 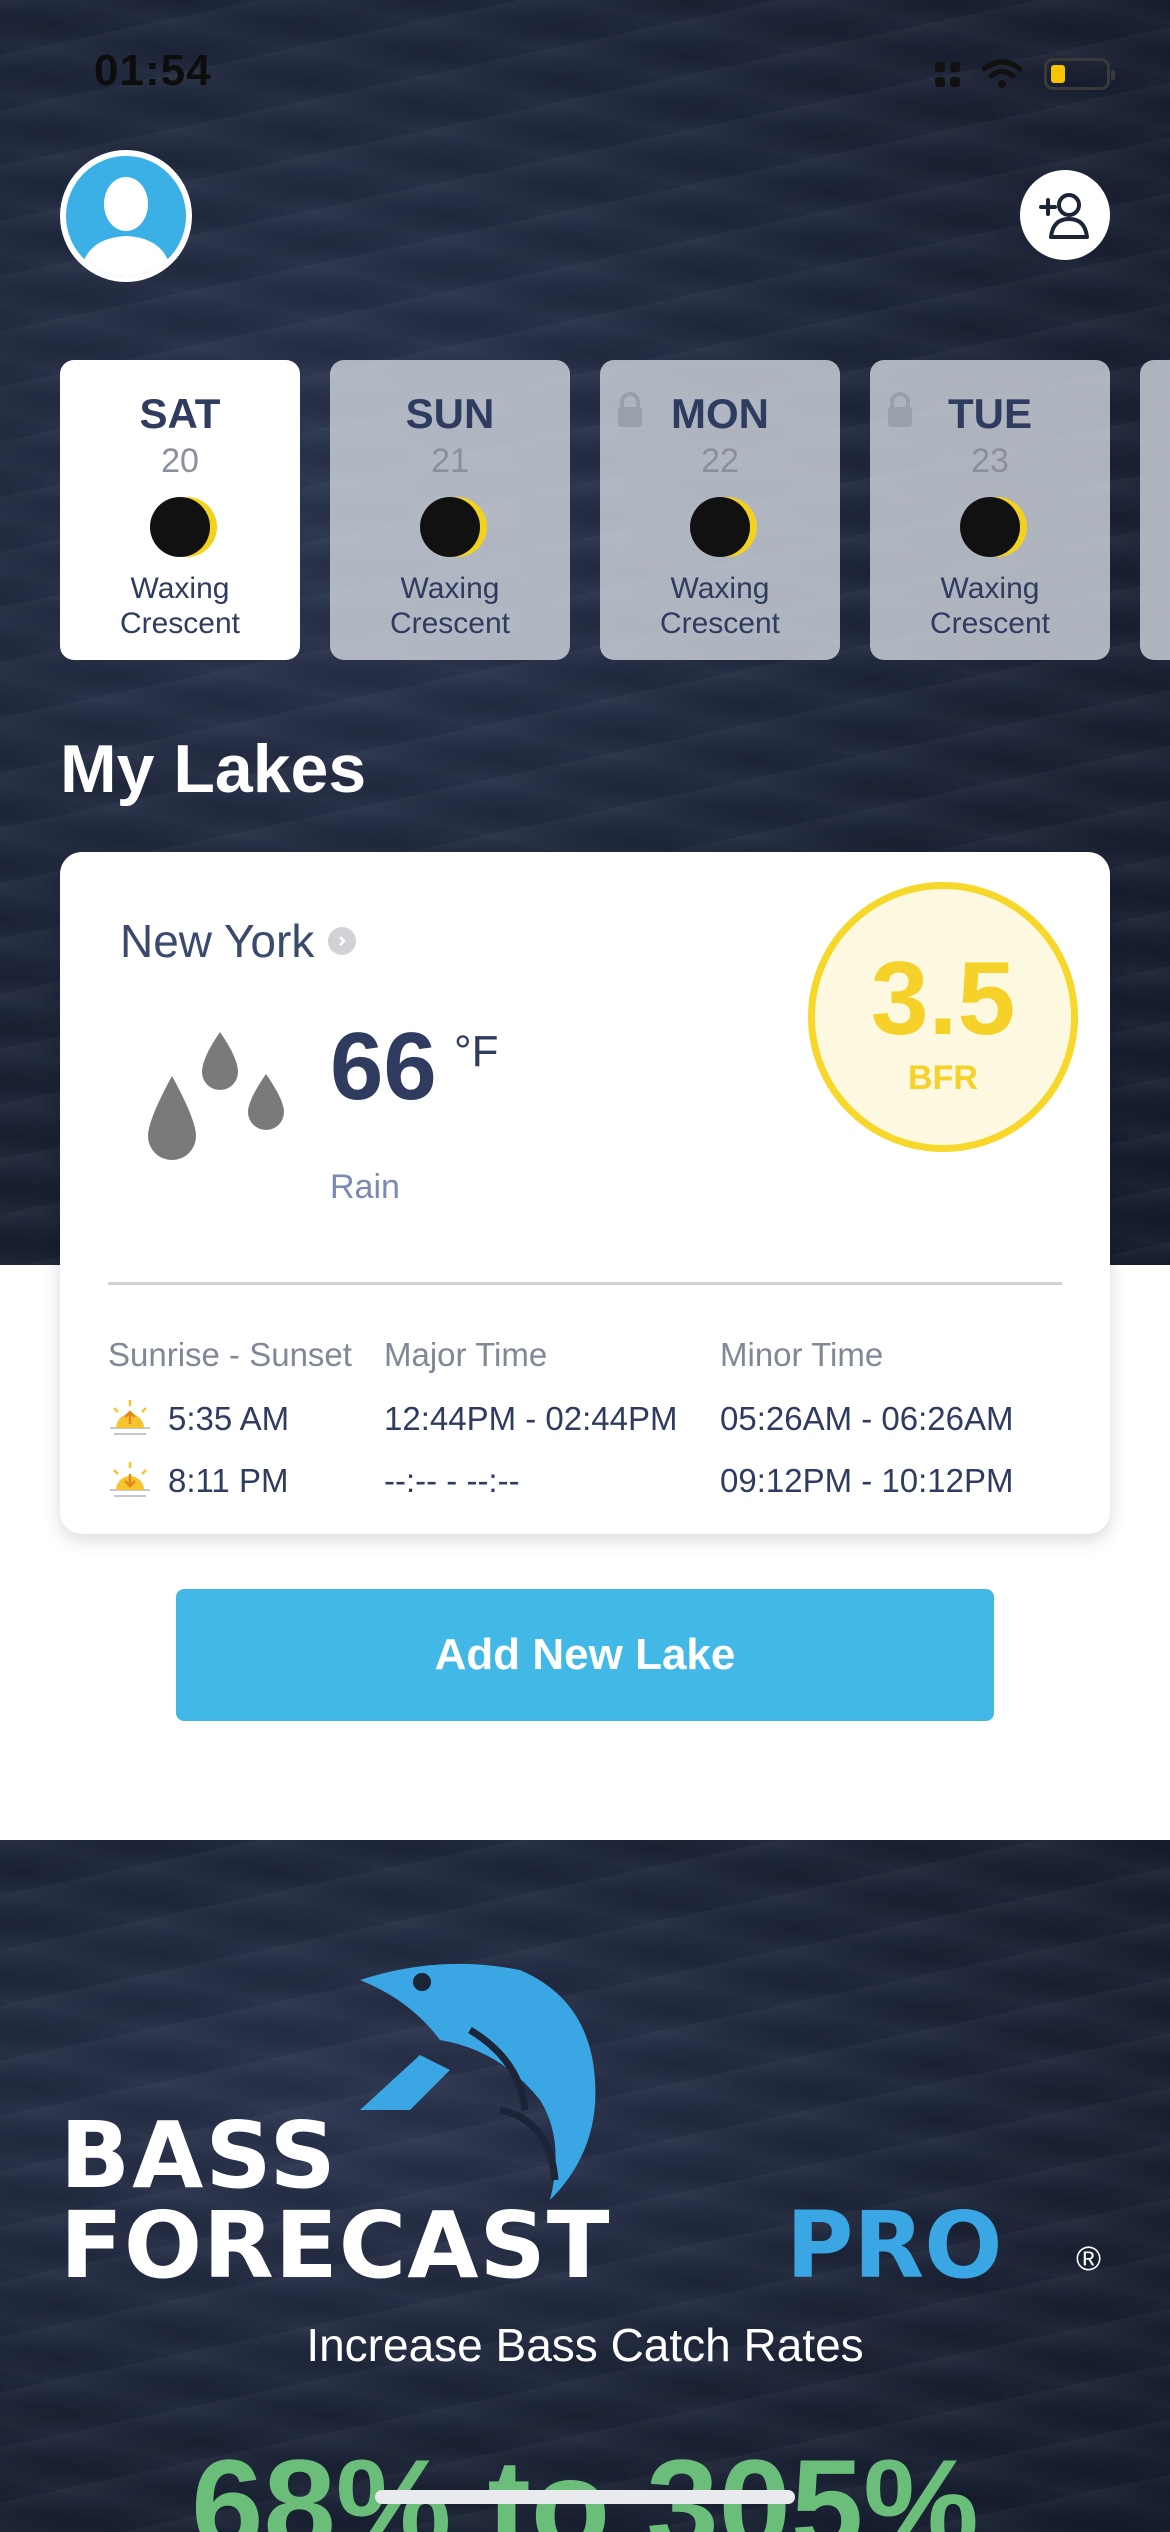 I want to click on catch-rate-stat: 68% to 305%, so click(x=585, y=2482).